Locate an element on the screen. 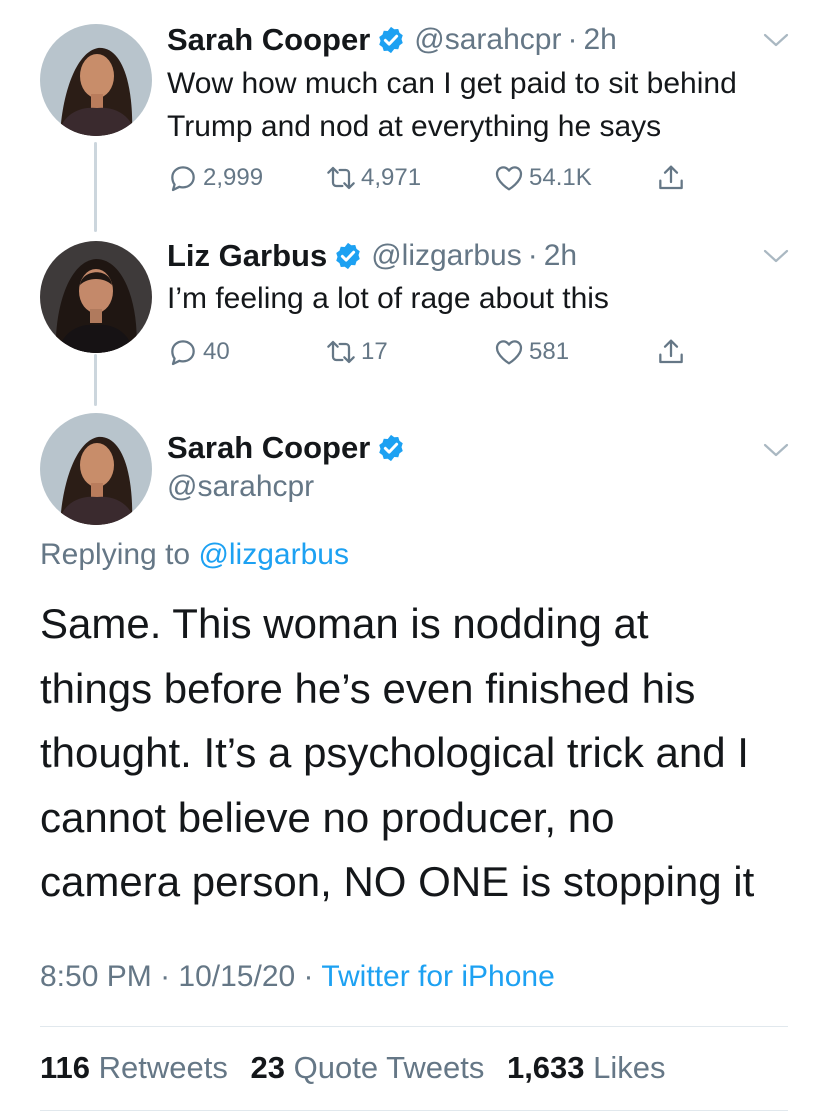  replying-to-link: @lizgarbus is located at coordinates (273, 554).